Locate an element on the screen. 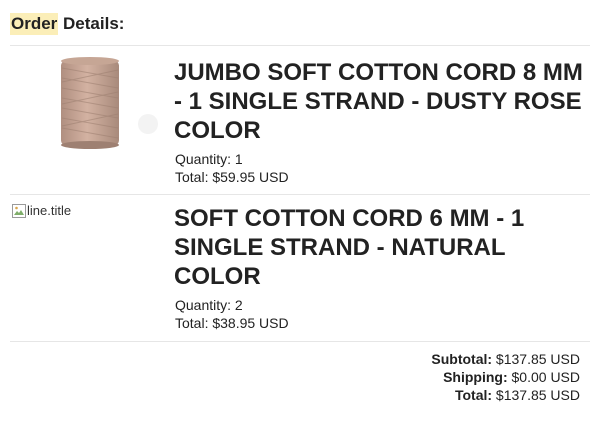 Image resolution: width=600 pixels, height=426 pixels. order-heading-rest: Details: is located at coordinates (91, 23).